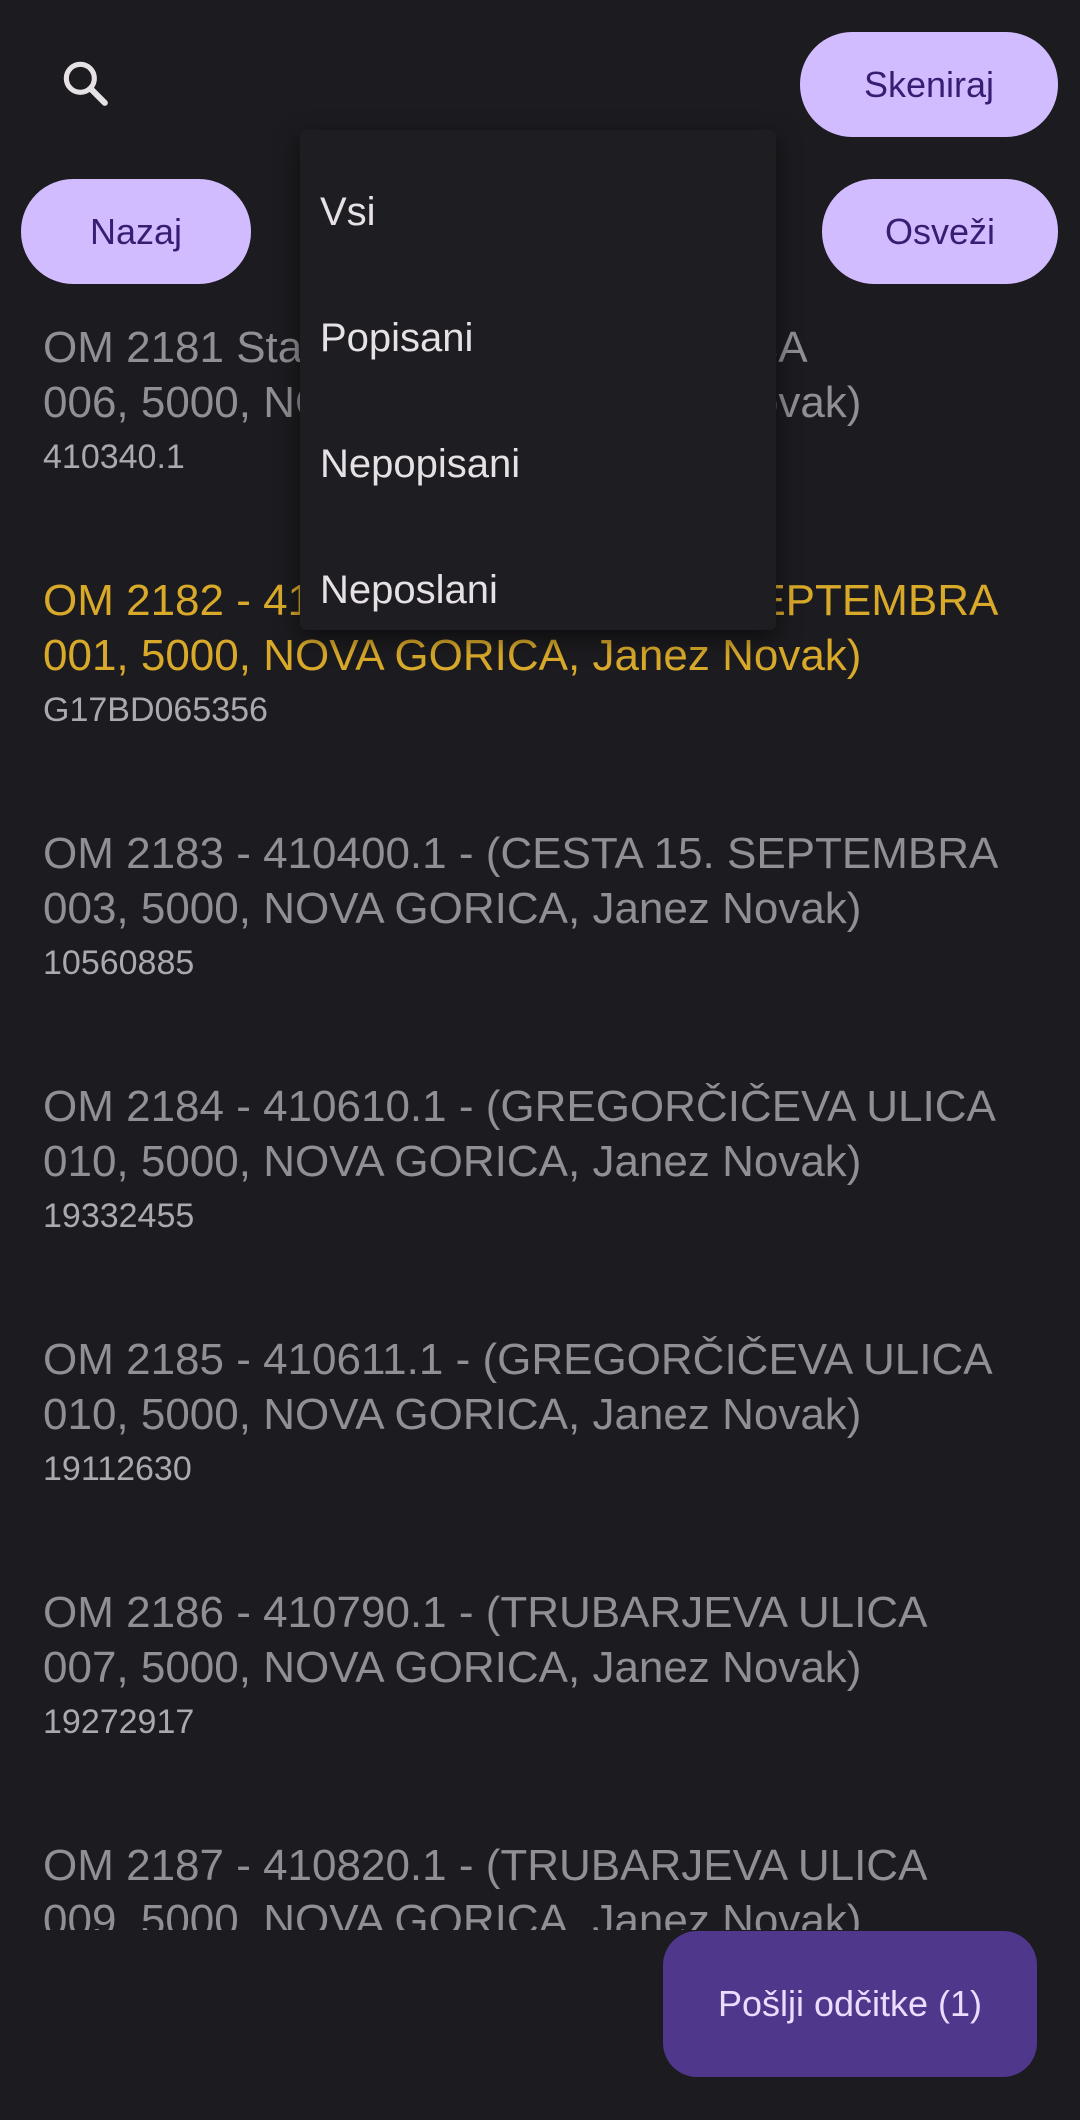 This screenshot has width=1080, height=2120. What do you see at coordinates (850, 2004) in the screenshot?
I see `send-readings-button: Pošlji odčitke (1)` at bounding box center [850, 2004].